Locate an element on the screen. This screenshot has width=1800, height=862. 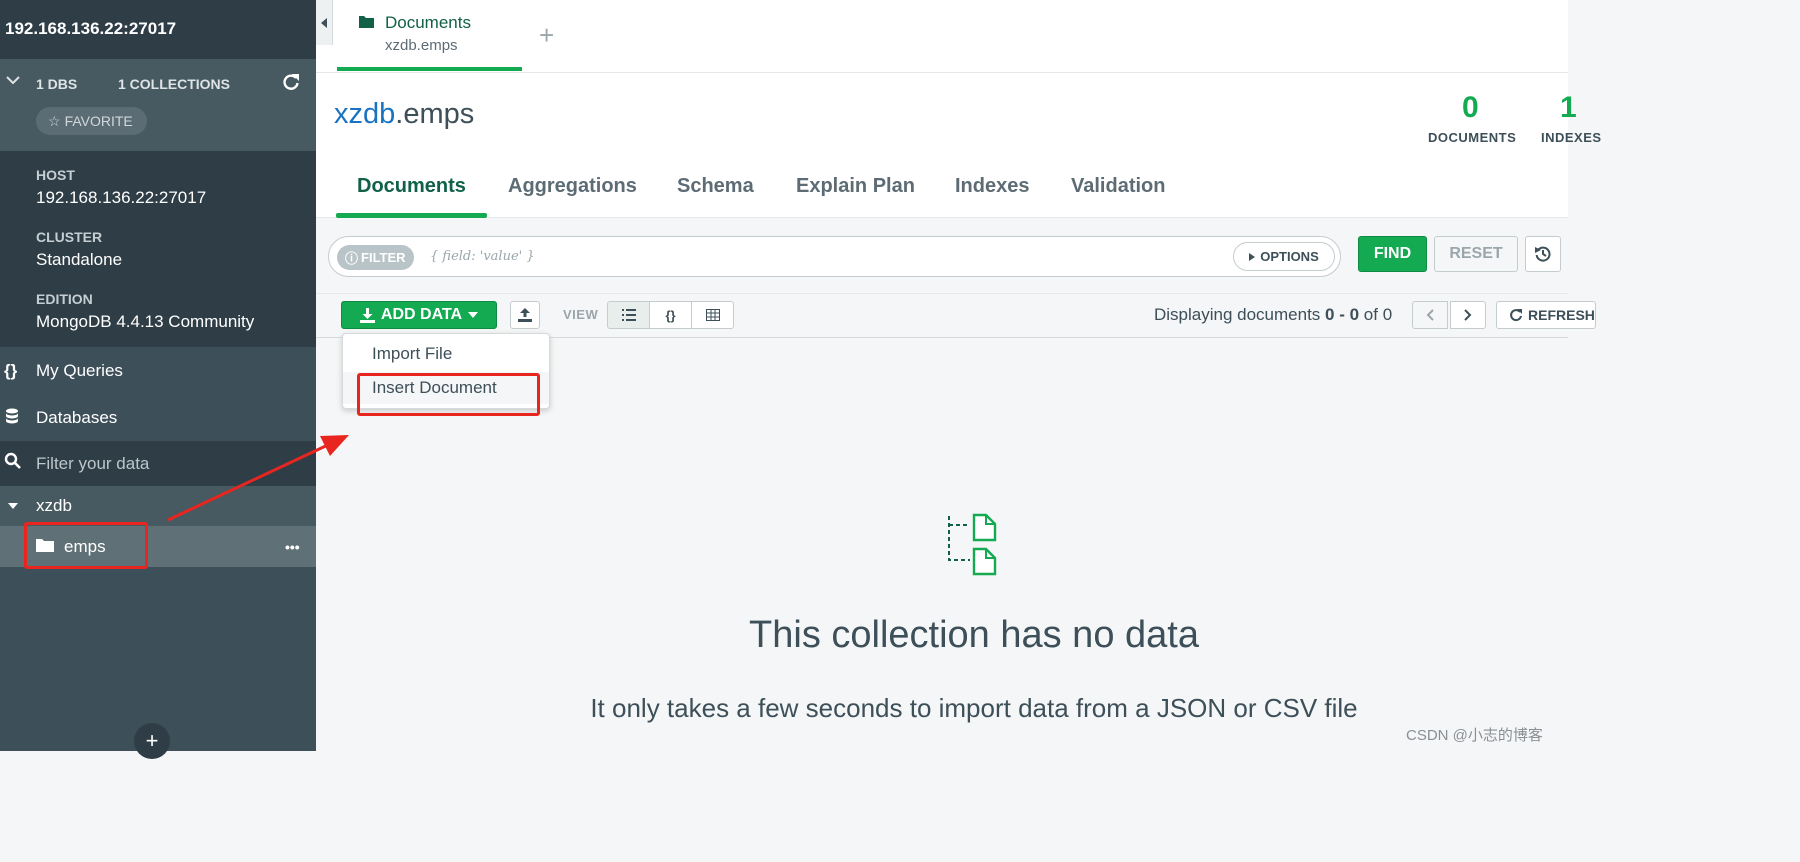
tree-database-xzdb: xzdb is located at coordinates (158, 506).